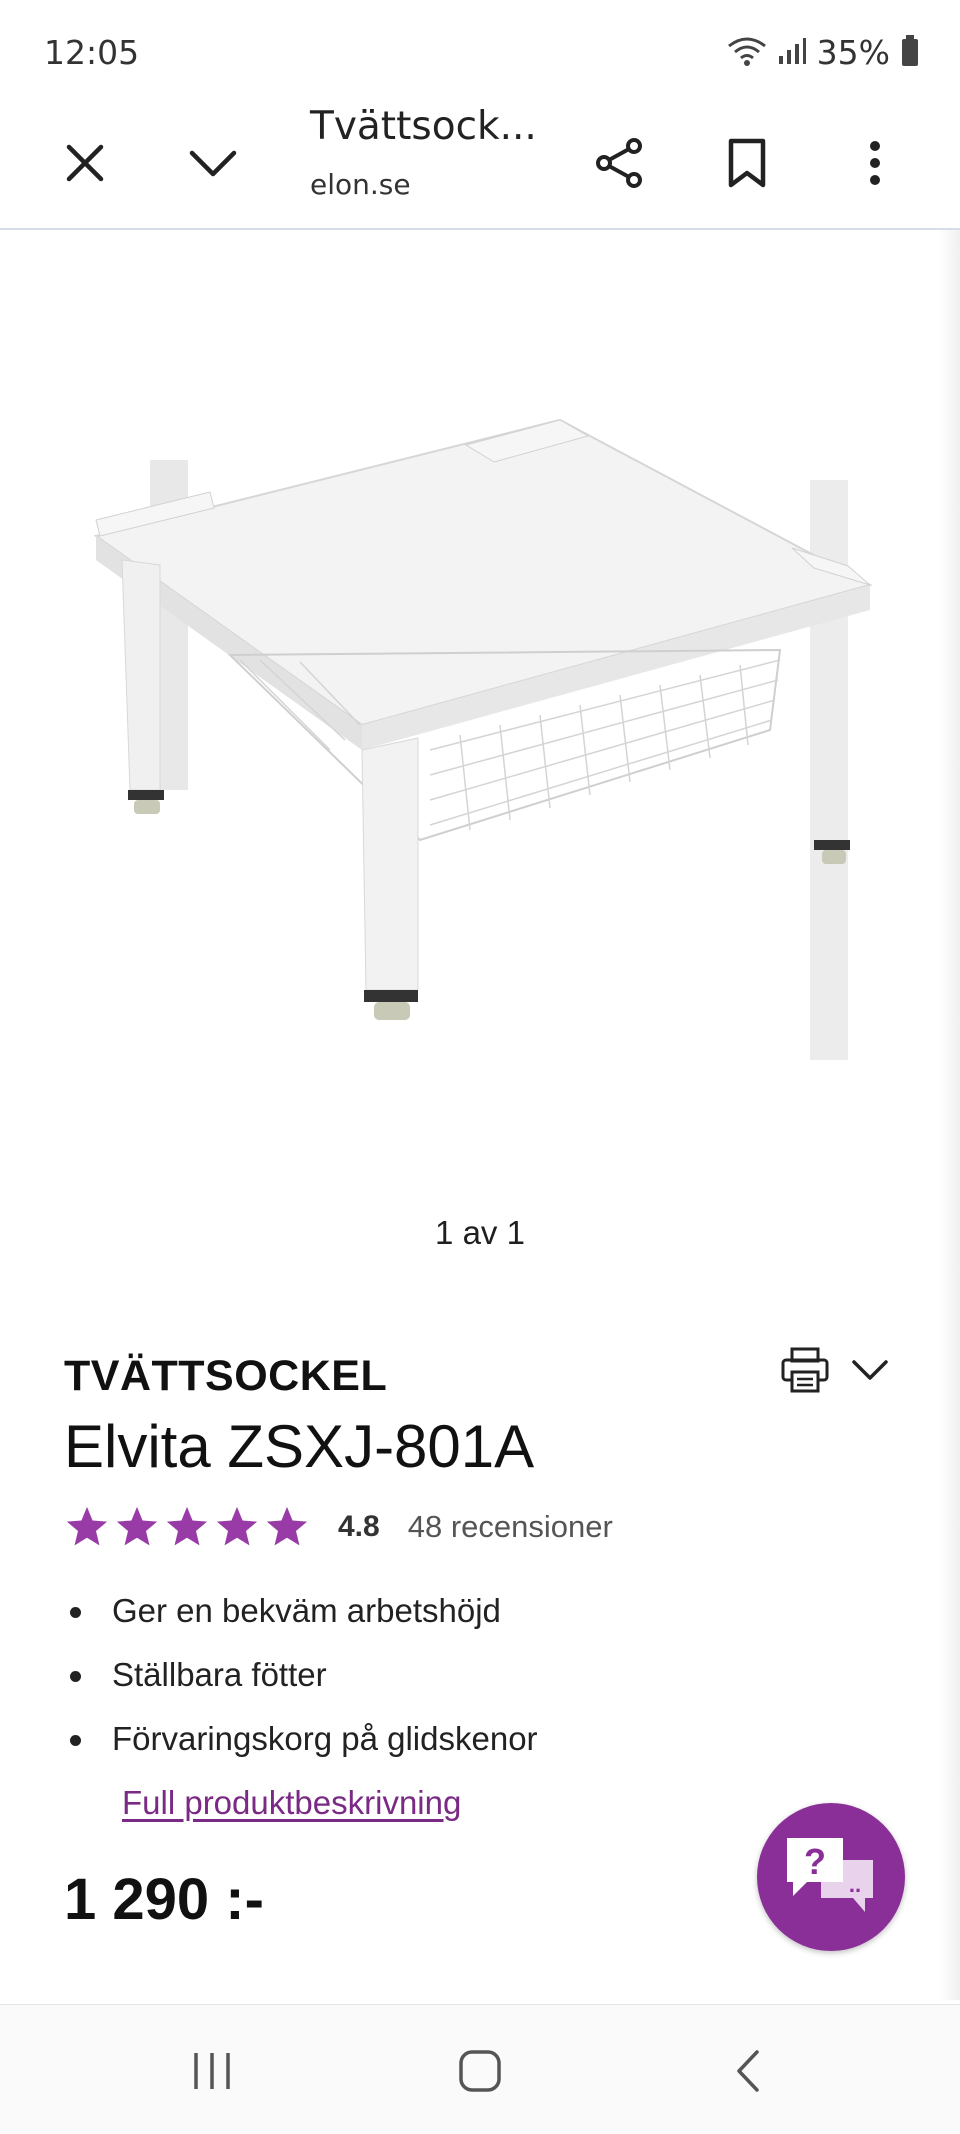 The image size is (960, 2134). I want to click on more-vert-icon, so click(875, 165).